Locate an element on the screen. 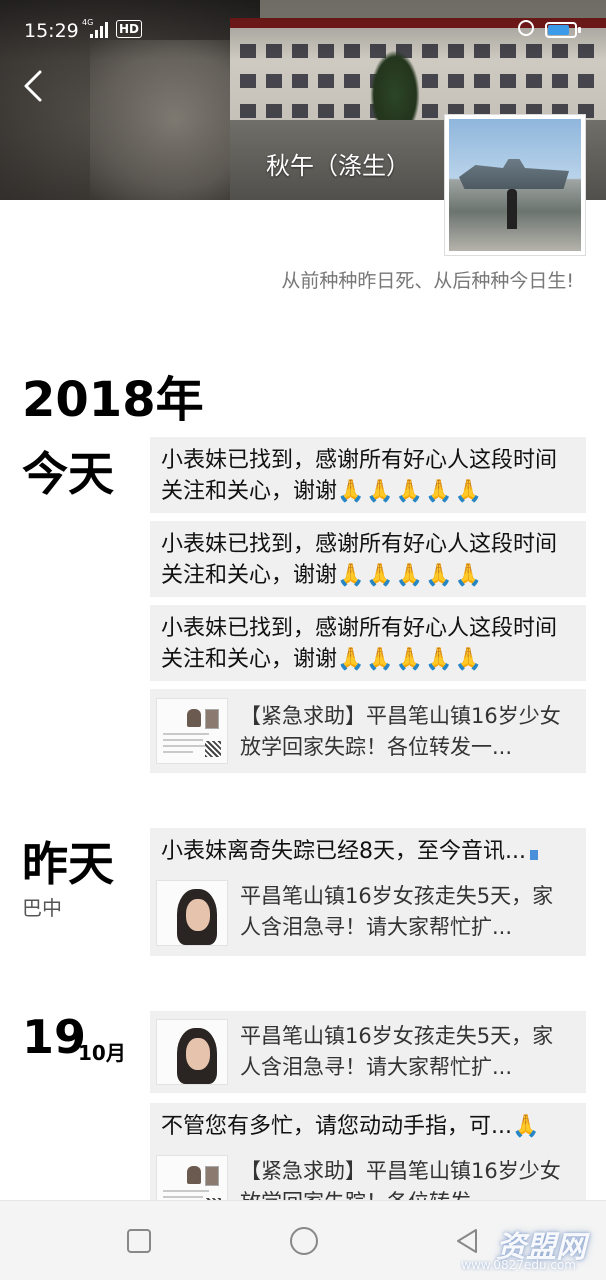 Image resolution: width=606 pixels, height=1280 pixels. profile-name: 秋午（涤生） is located at coordinates (338, 166).